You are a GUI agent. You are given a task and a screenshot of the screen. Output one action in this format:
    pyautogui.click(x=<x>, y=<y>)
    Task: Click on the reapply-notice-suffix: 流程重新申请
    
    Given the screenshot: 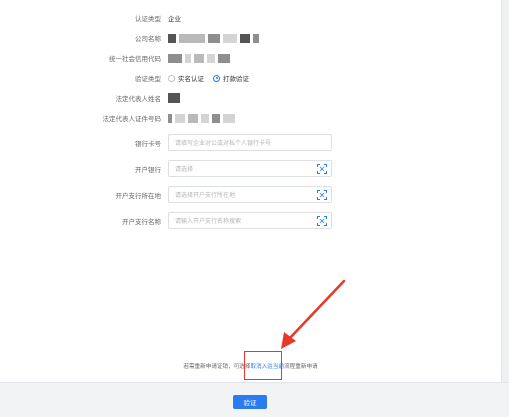 What is the action you would take?
    pyautogui.click(x=301, y=367)
    